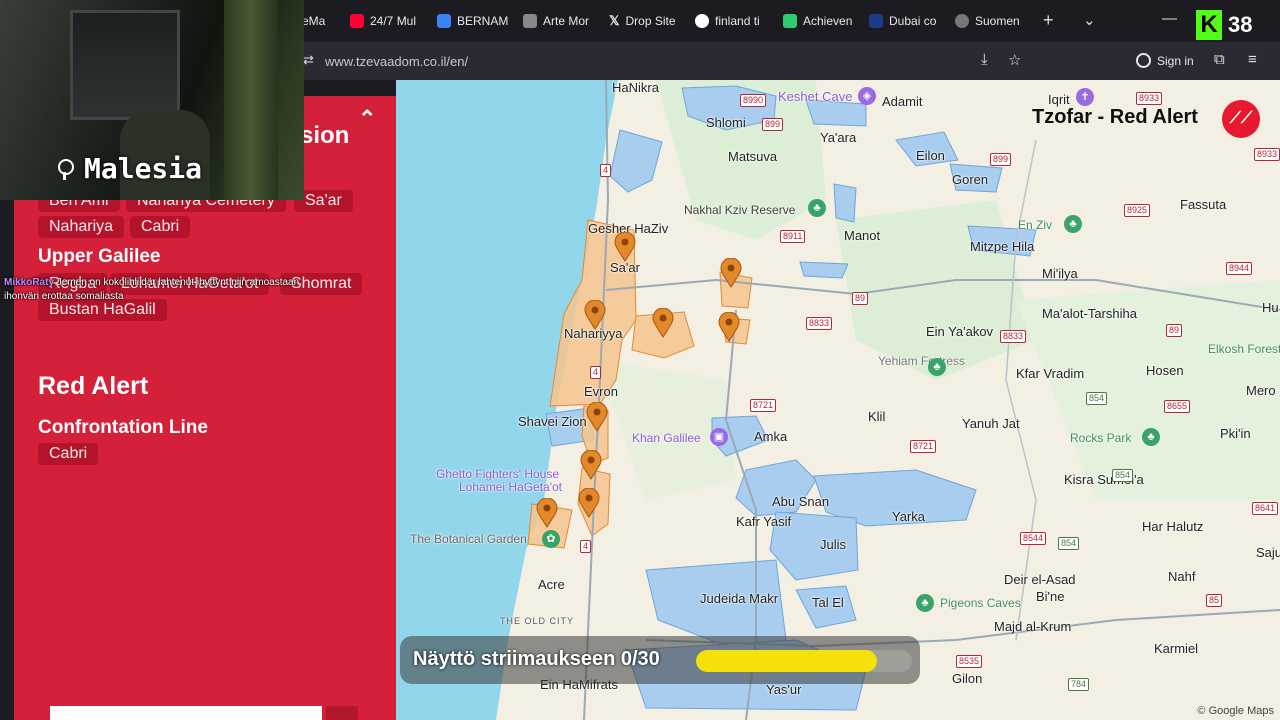  Describe the element at coordinates (566, 21) in the screenshot. I see `tab-label: Arte Mor` at that location.